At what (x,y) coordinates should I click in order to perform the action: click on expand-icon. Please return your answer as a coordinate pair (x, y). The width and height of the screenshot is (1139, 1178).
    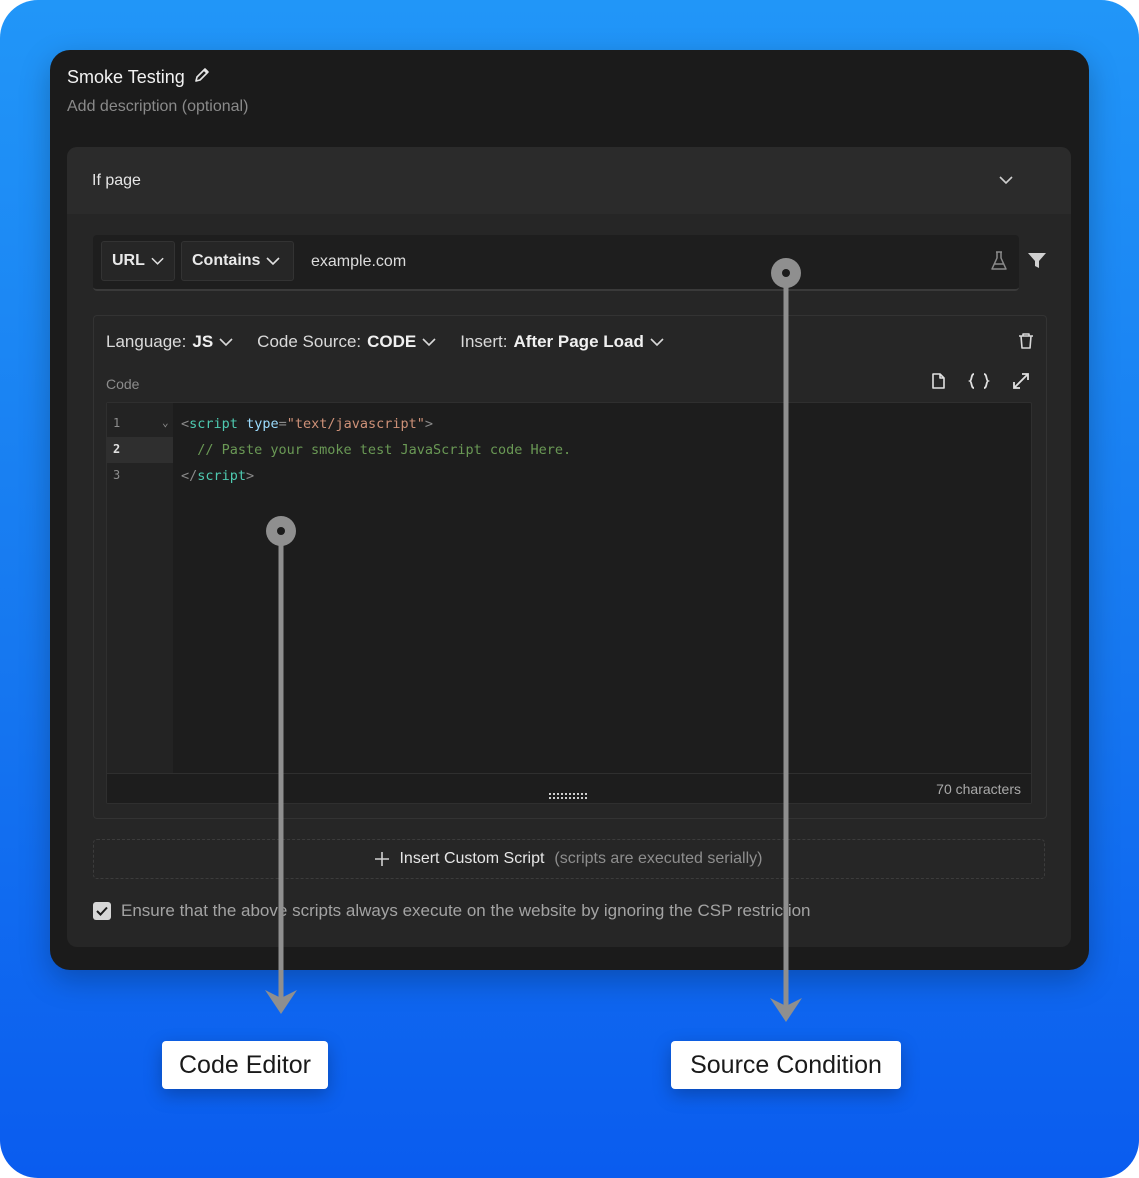
    Looking at the image, I should click on (1021, 383).